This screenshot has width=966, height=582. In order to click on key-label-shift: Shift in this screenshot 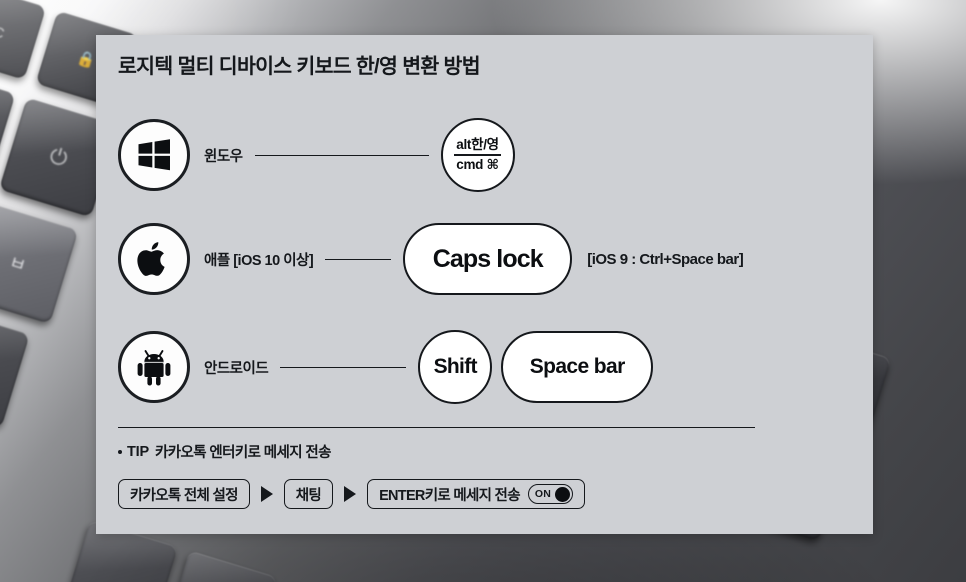, I will do `click(455, 366)`.